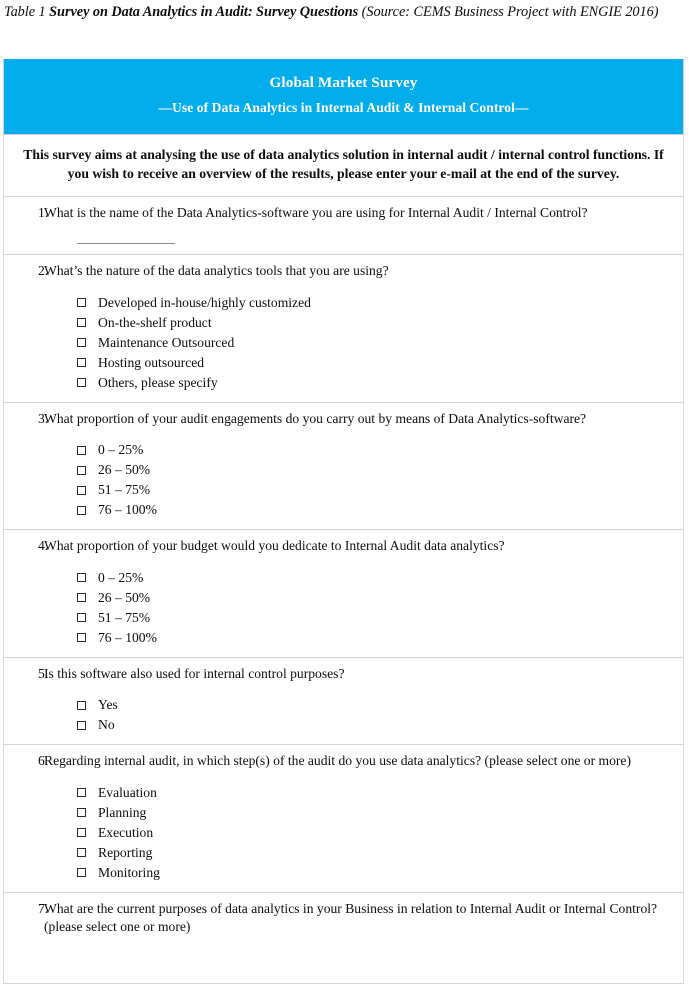  What do you see at coordinates (126, 239) in the screenshot?
I see `answer-blank-line` at bounding box center [126, 239].